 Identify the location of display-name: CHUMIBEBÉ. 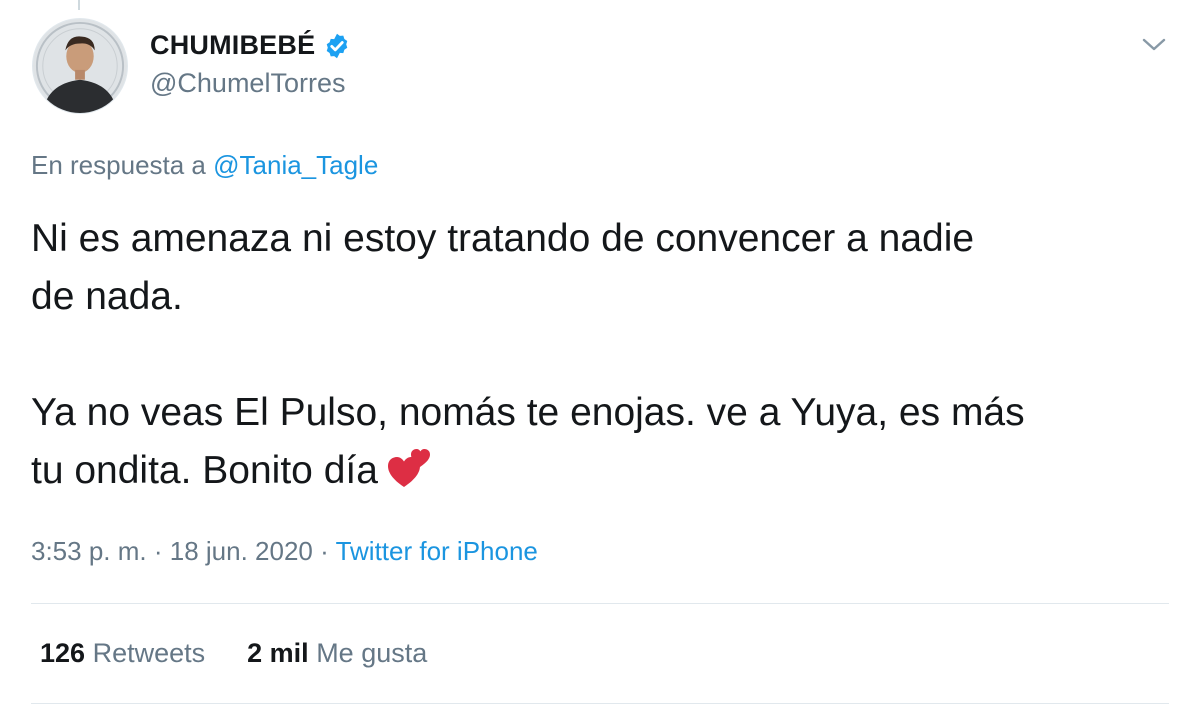
(232, 45).